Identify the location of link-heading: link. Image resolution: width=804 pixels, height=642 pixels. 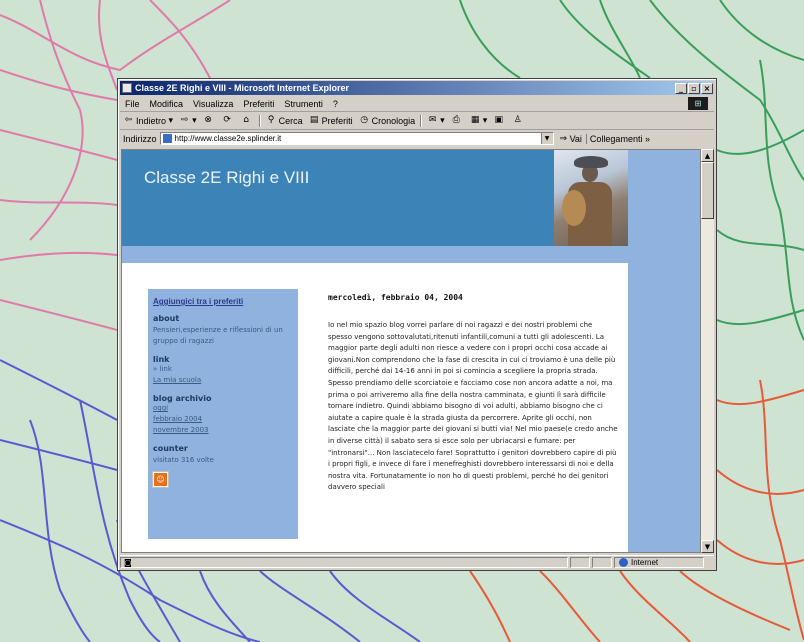
(161, 359).